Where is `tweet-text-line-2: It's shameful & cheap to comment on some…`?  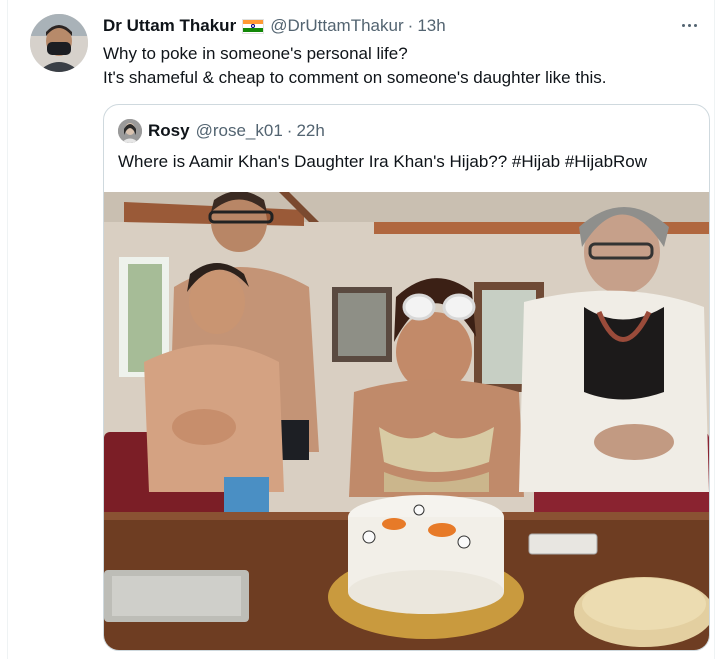
tweet-text-line-2: It's shameful & cheap to comment on some… is located at coordinates (355, 77).